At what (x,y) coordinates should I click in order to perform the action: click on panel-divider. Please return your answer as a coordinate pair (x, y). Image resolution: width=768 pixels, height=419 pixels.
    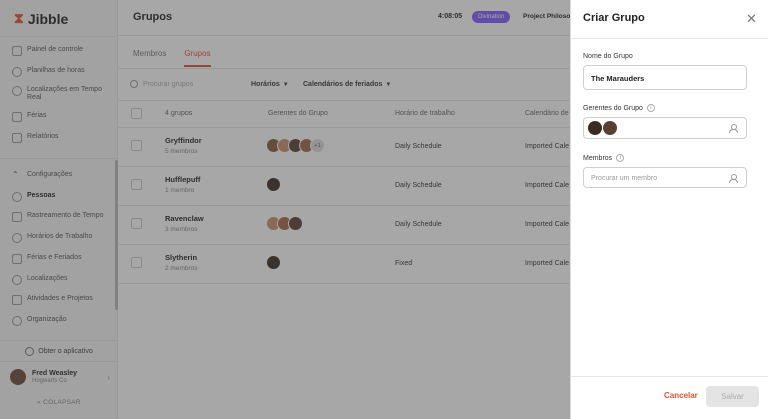
    Looking at the image, I should click on (669, 38).